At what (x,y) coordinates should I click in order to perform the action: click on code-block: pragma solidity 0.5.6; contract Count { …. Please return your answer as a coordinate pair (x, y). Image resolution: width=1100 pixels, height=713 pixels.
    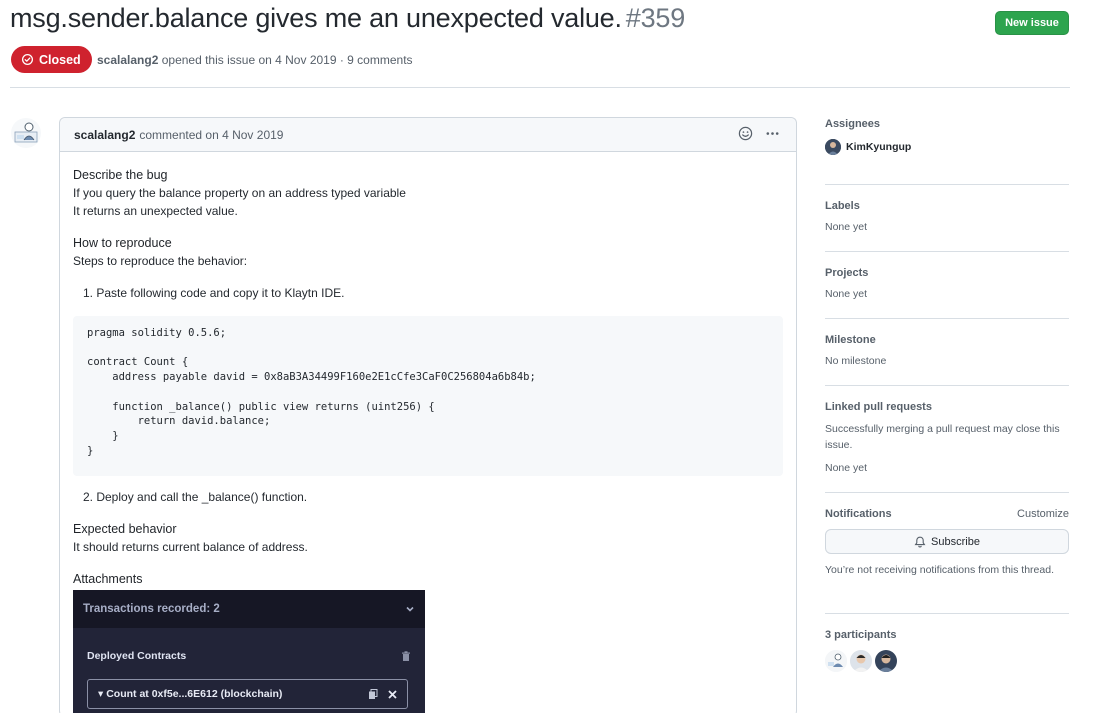
    Looking at the image, I should click on (428, 396).